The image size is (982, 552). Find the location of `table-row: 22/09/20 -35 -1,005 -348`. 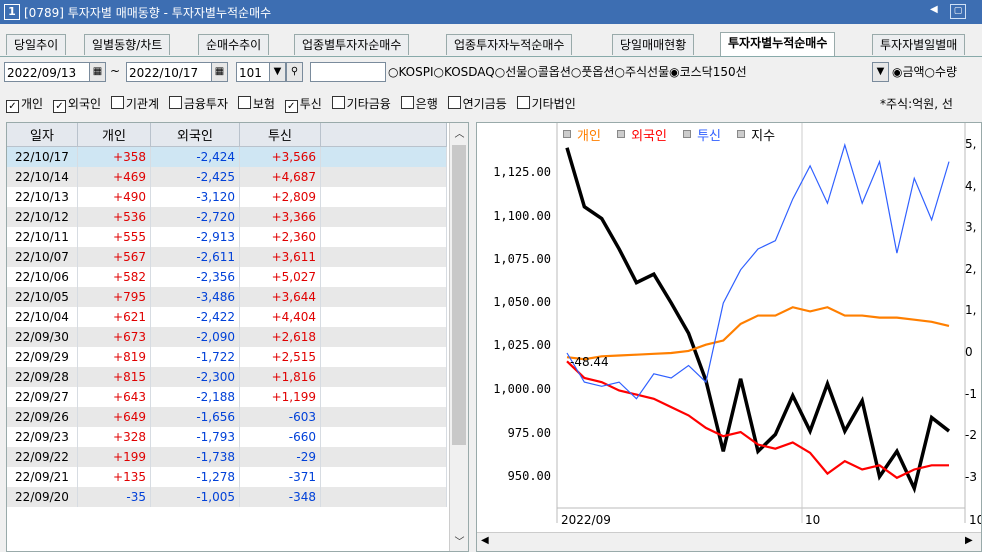

table-row: 22/09/20 -35 -1,005 -348 is located at coordinates (227, 497).